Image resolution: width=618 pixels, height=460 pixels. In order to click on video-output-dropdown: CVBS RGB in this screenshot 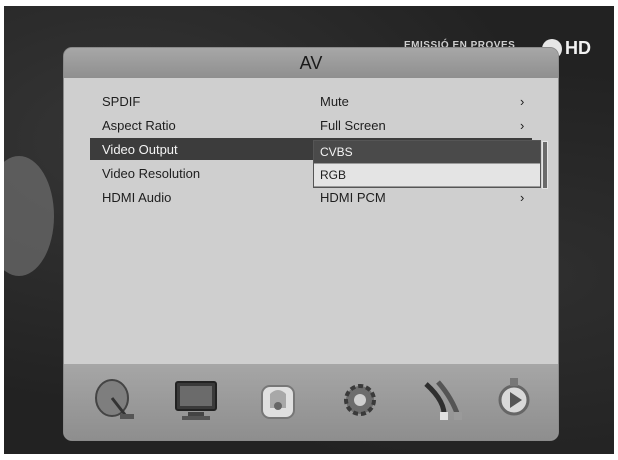, I will do `click(431, 165)`.